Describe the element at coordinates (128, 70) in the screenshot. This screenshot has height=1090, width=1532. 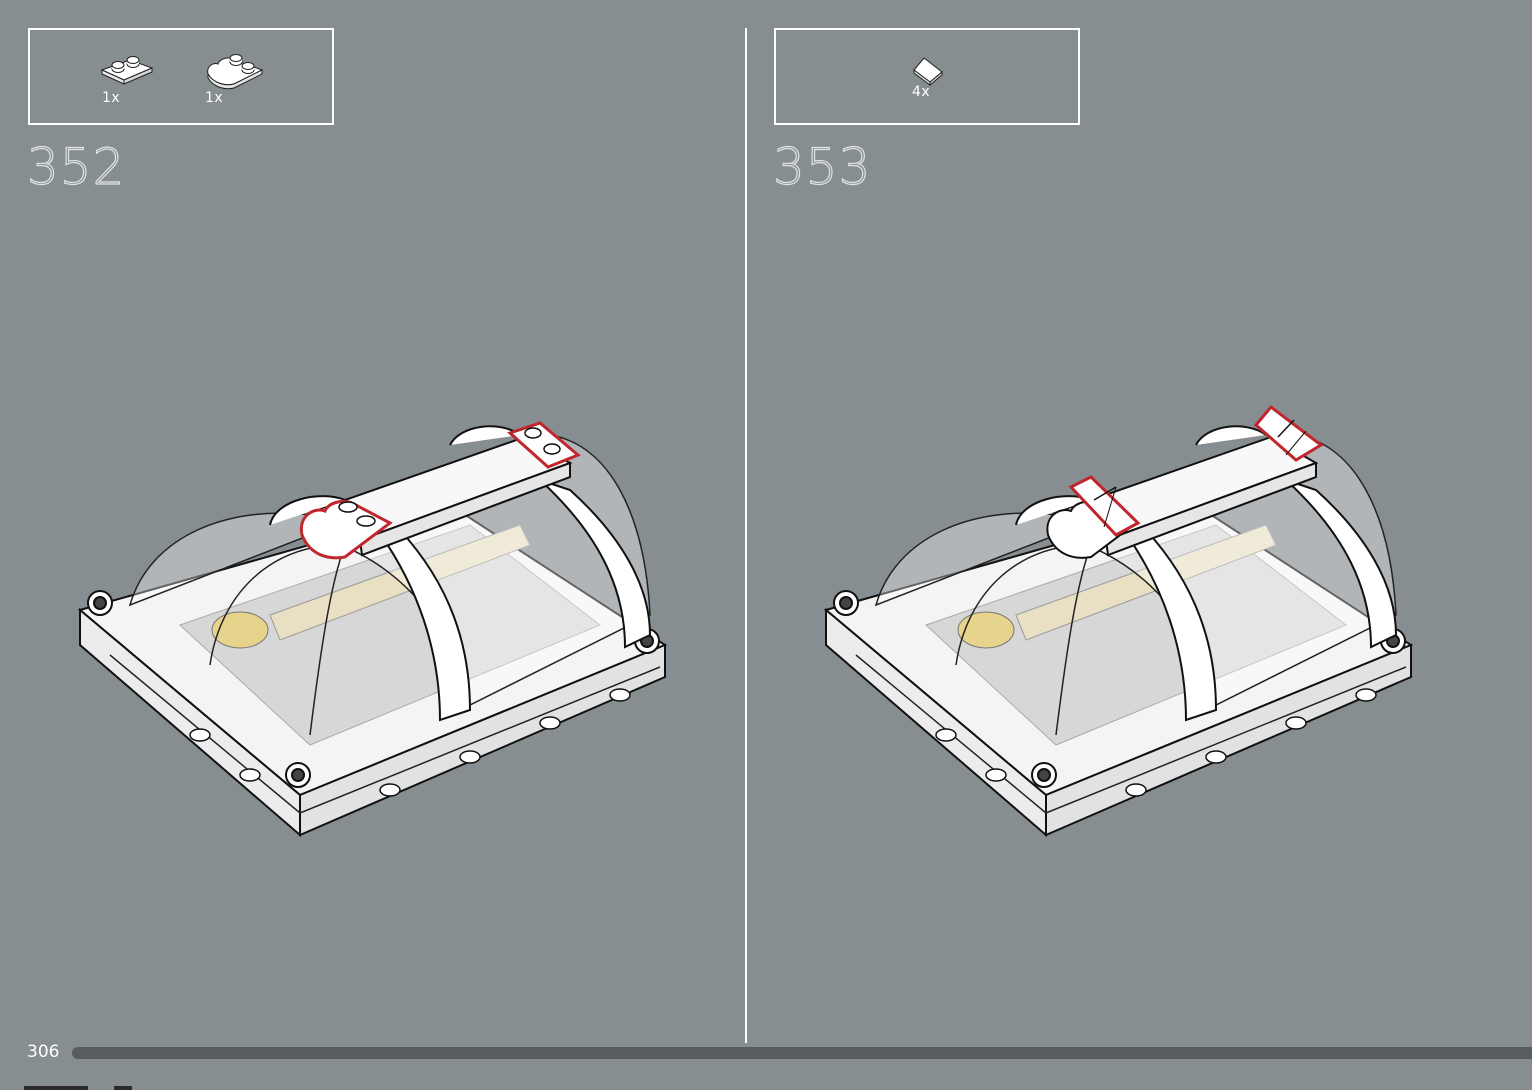
I see `plate-1x2-white-icon` at that location.